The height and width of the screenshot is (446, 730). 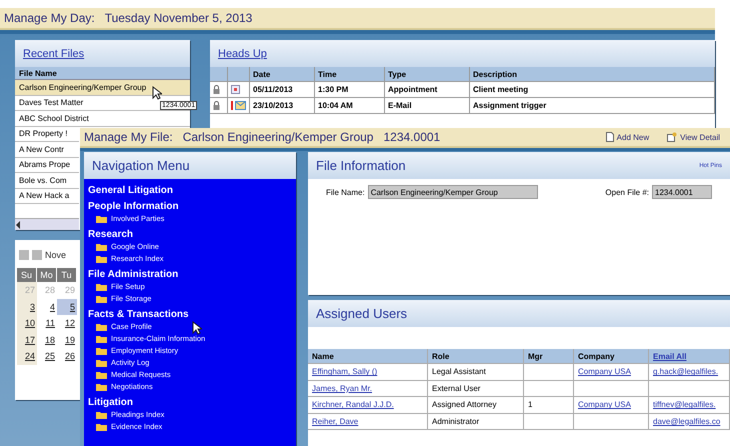 I want to click on panel-title: Navigation Menu, so click(x=141, y=165).